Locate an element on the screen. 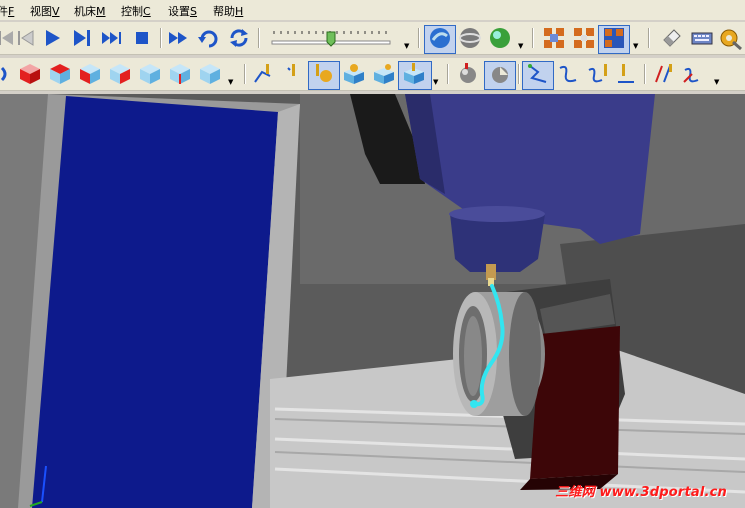 This screenshot has width=745, height=508. tool-path-c-icon is located at coordinates (324, 74).